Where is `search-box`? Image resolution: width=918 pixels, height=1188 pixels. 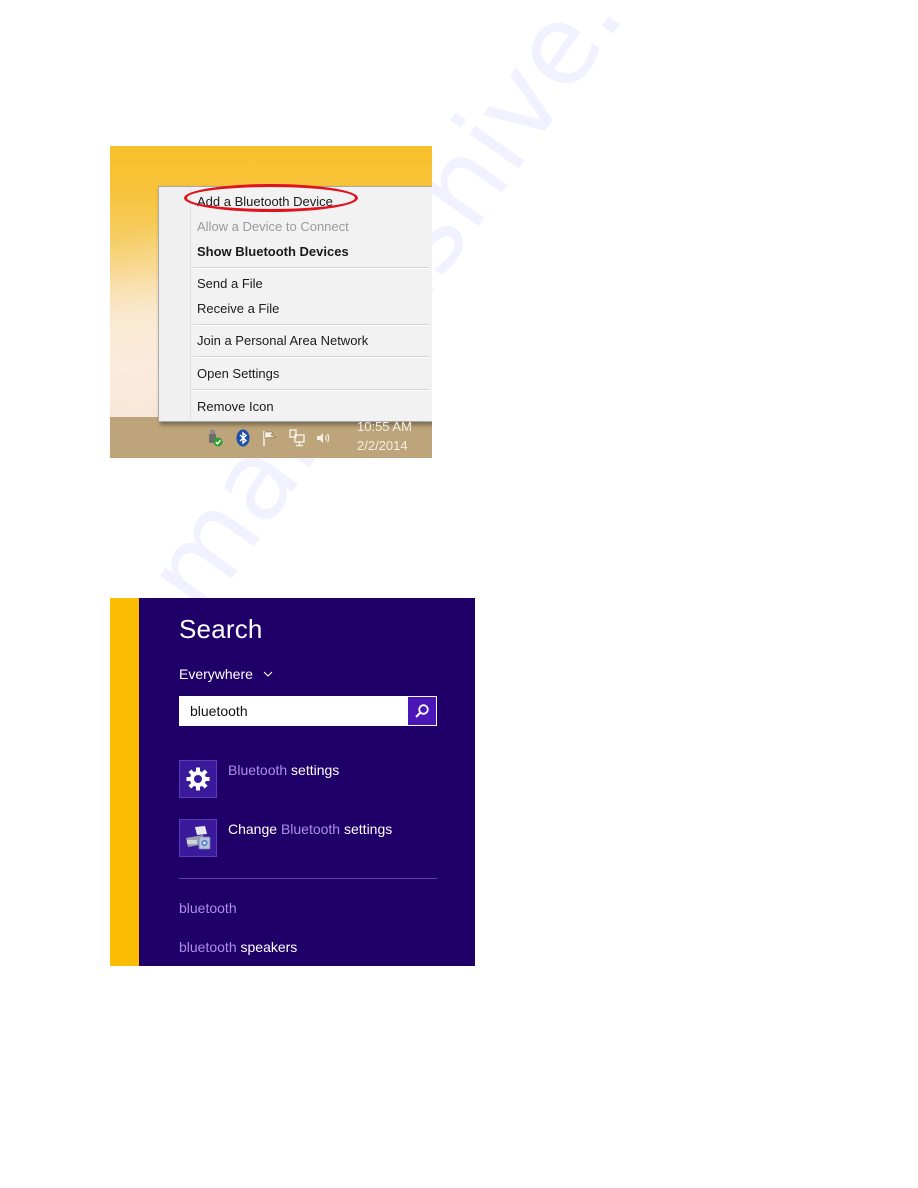
search-box is located at coordinates (308, 711).